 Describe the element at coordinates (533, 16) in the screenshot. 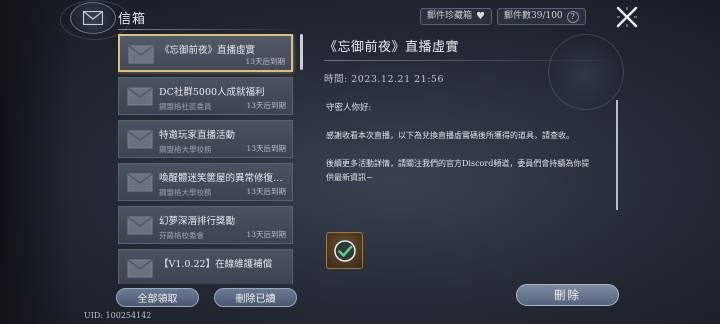

I see `mail-count-label: 郵件數39/100` at that location.